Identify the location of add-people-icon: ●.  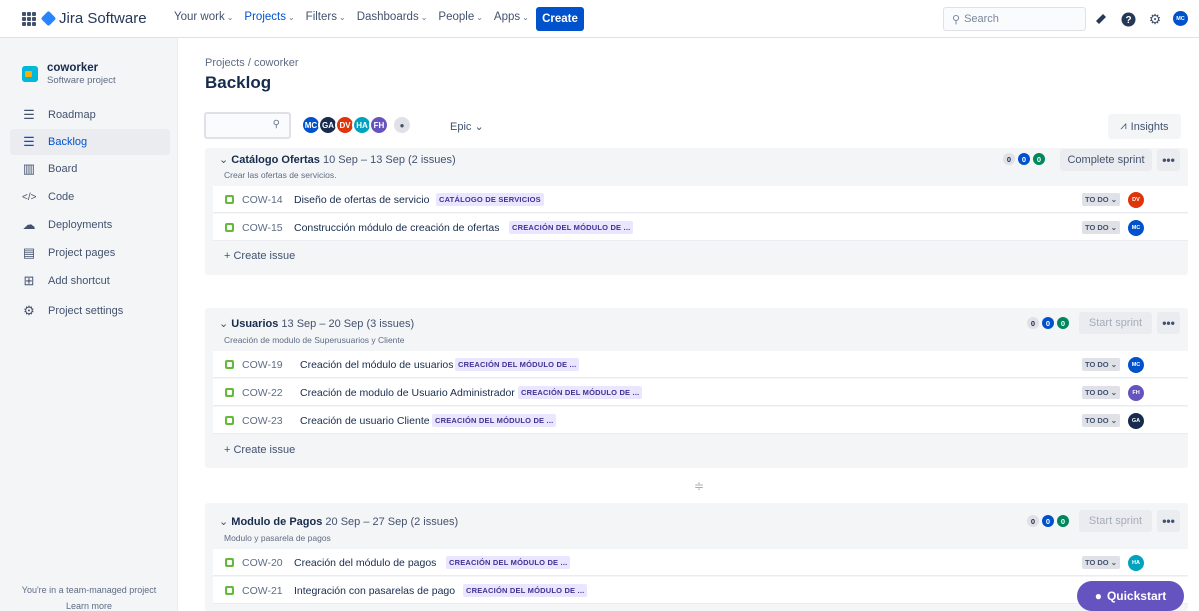
(402, 125).